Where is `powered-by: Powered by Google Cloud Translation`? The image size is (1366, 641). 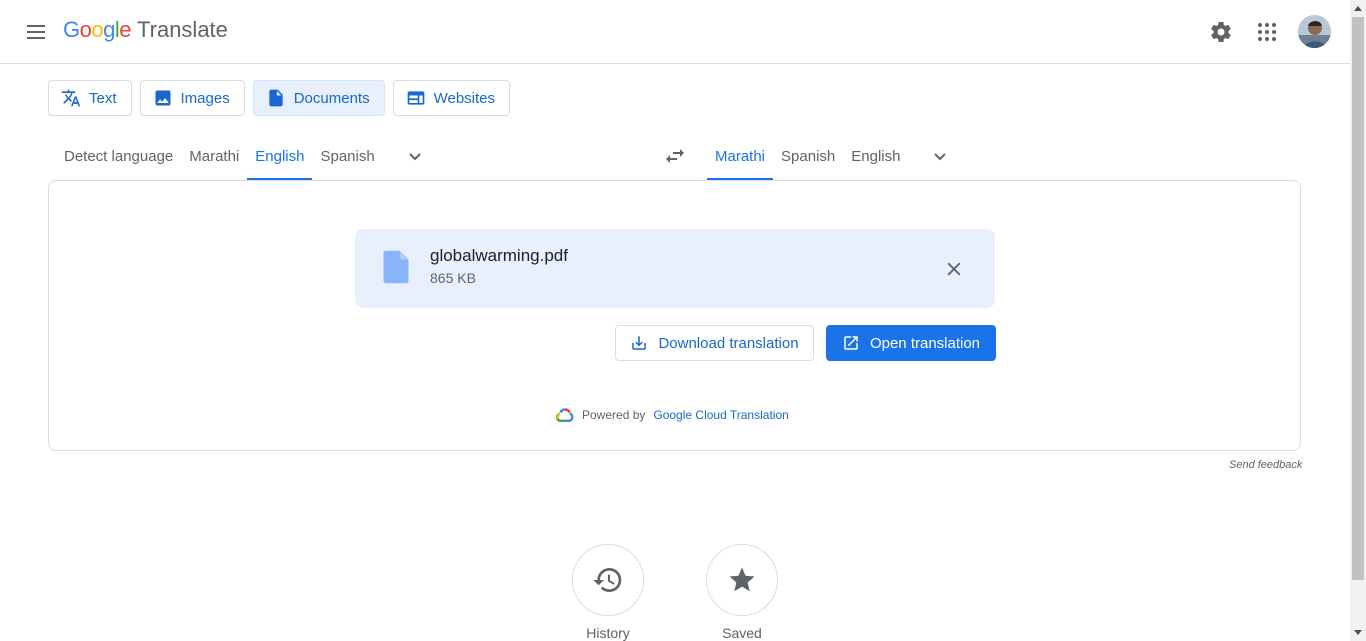 powered-by: Powered by Google Cloud Translation is located at coordinates (672, 415).